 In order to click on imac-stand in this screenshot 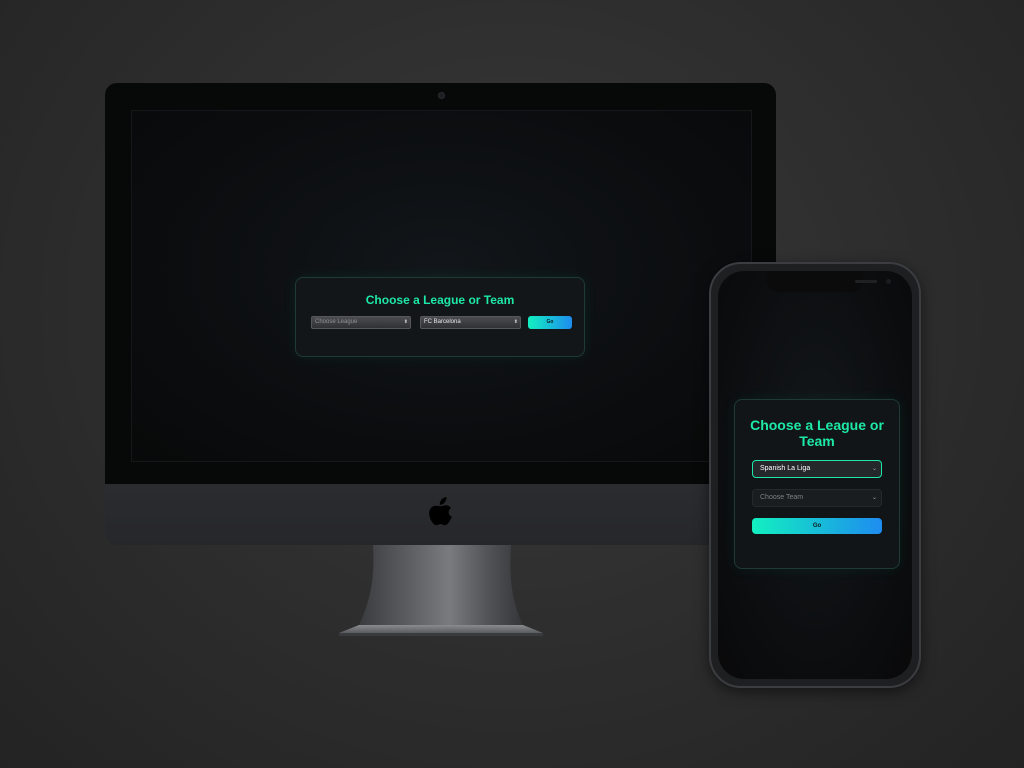, I will do `click(441, 590)`.